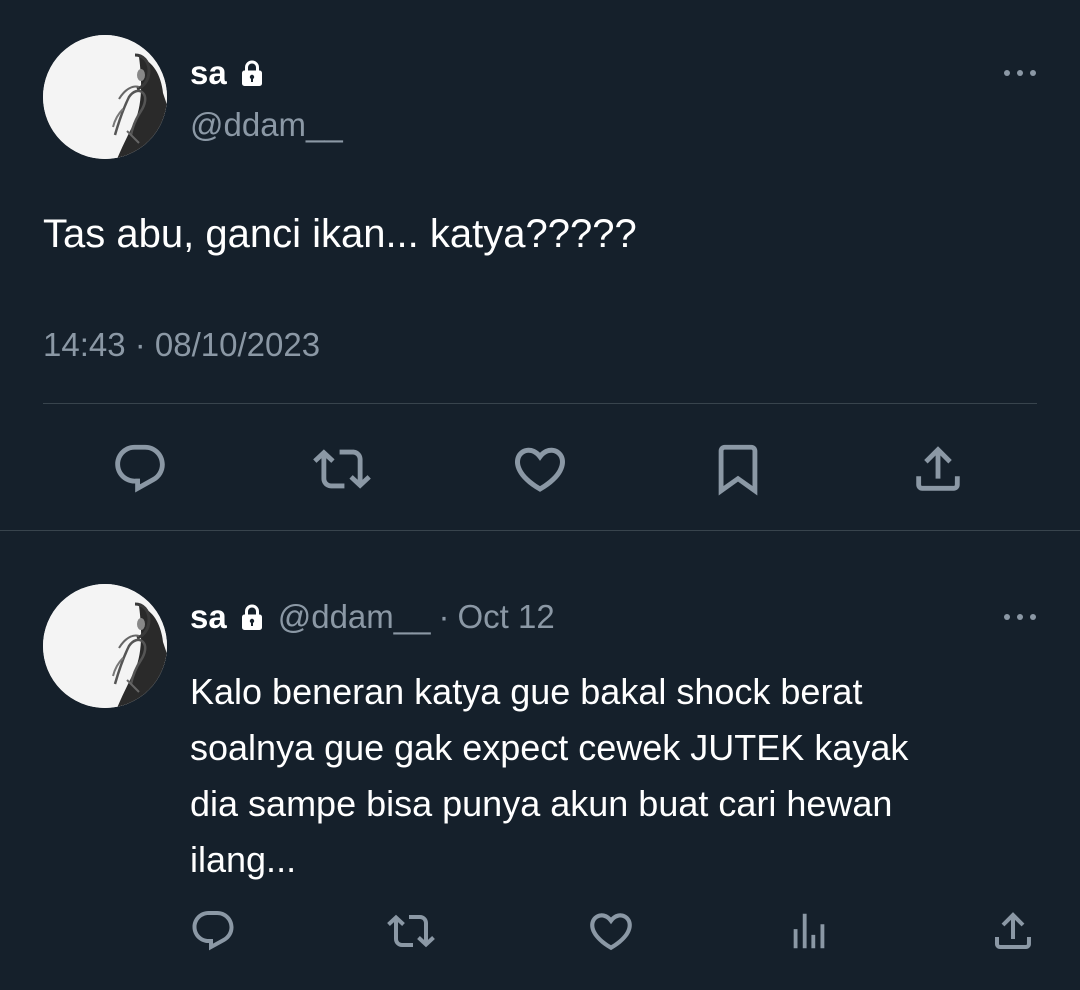  Describe the element at coordinates (526, 691) in the screenshot. I see `reply-text-line: Kalo beneran katya gue bakal shock berat` at that location.